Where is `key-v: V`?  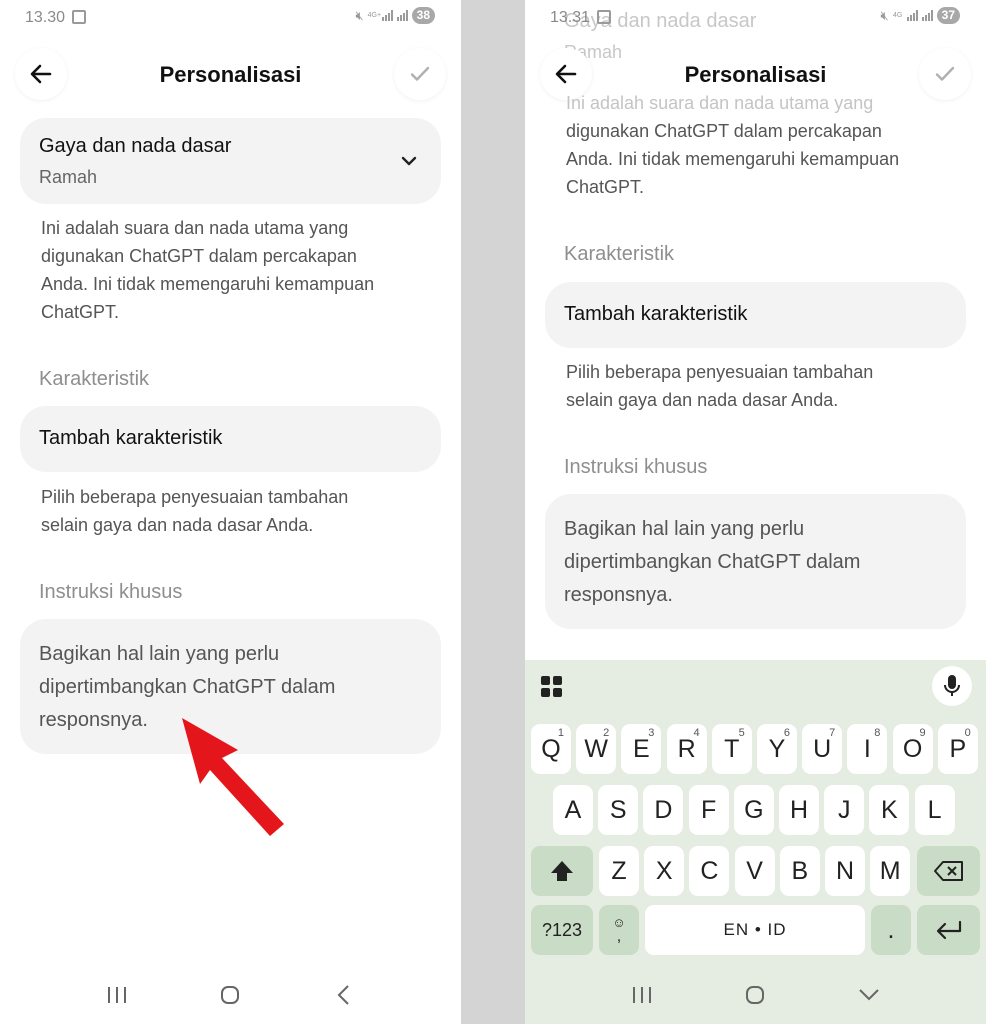 key-v: V is located at coordinates (754, 871).